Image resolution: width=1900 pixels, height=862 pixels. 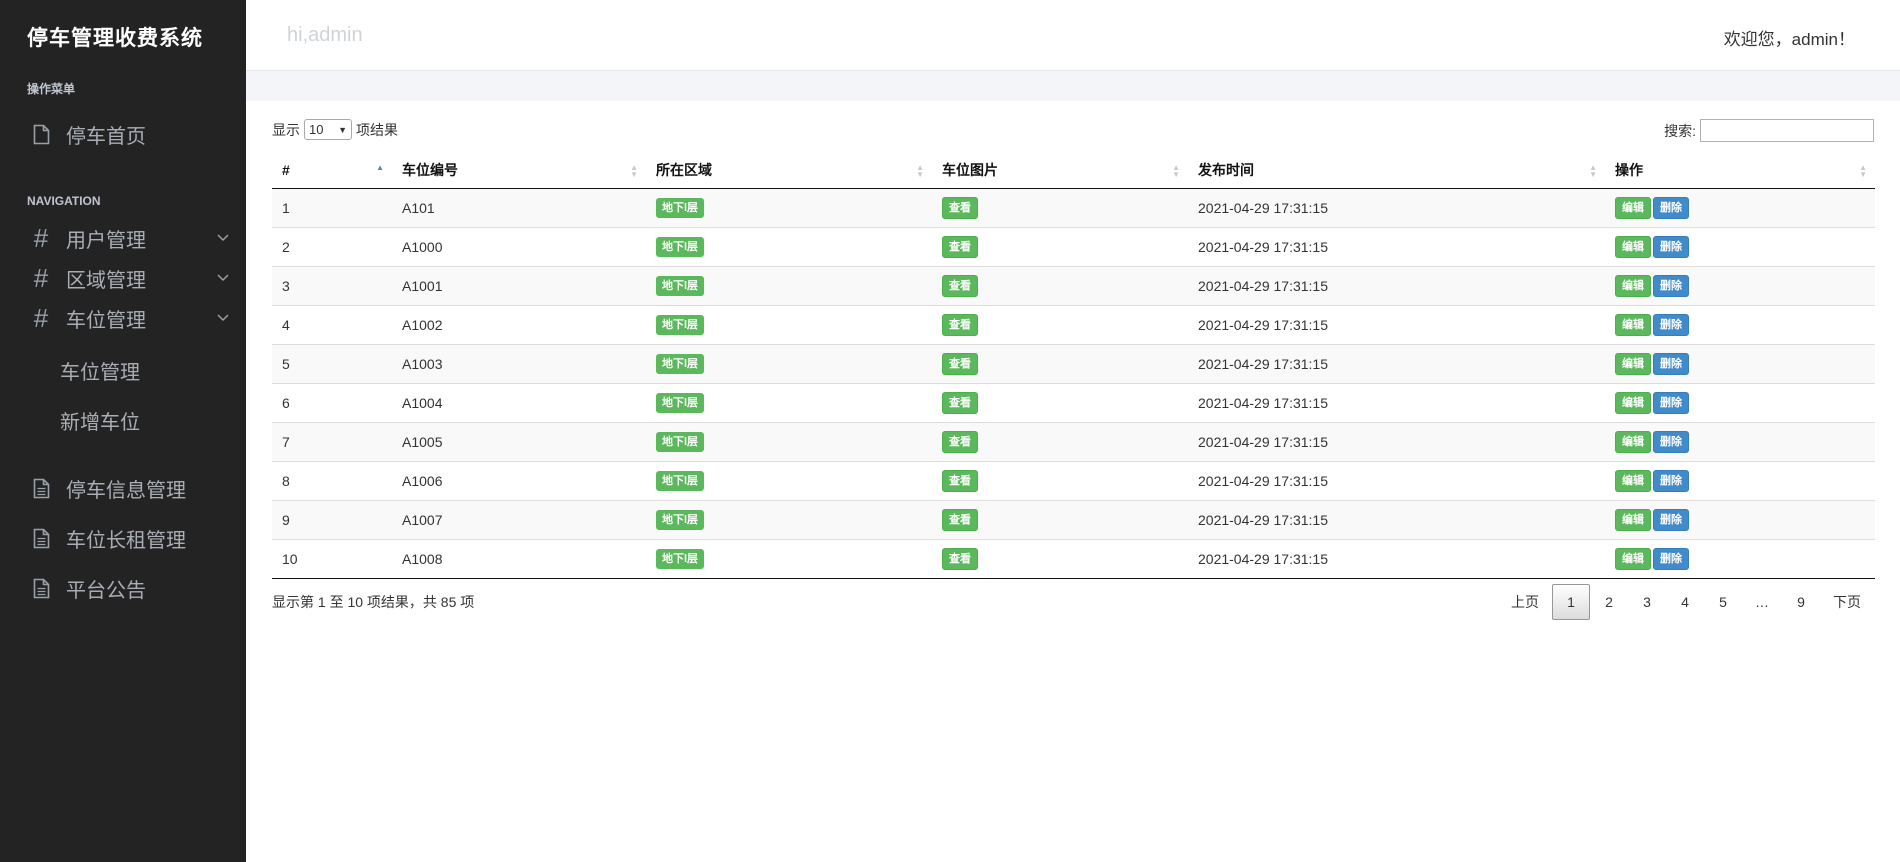 I want to click on sidebar-item-user-management: # 用户管理, so click(x=130, y=238).